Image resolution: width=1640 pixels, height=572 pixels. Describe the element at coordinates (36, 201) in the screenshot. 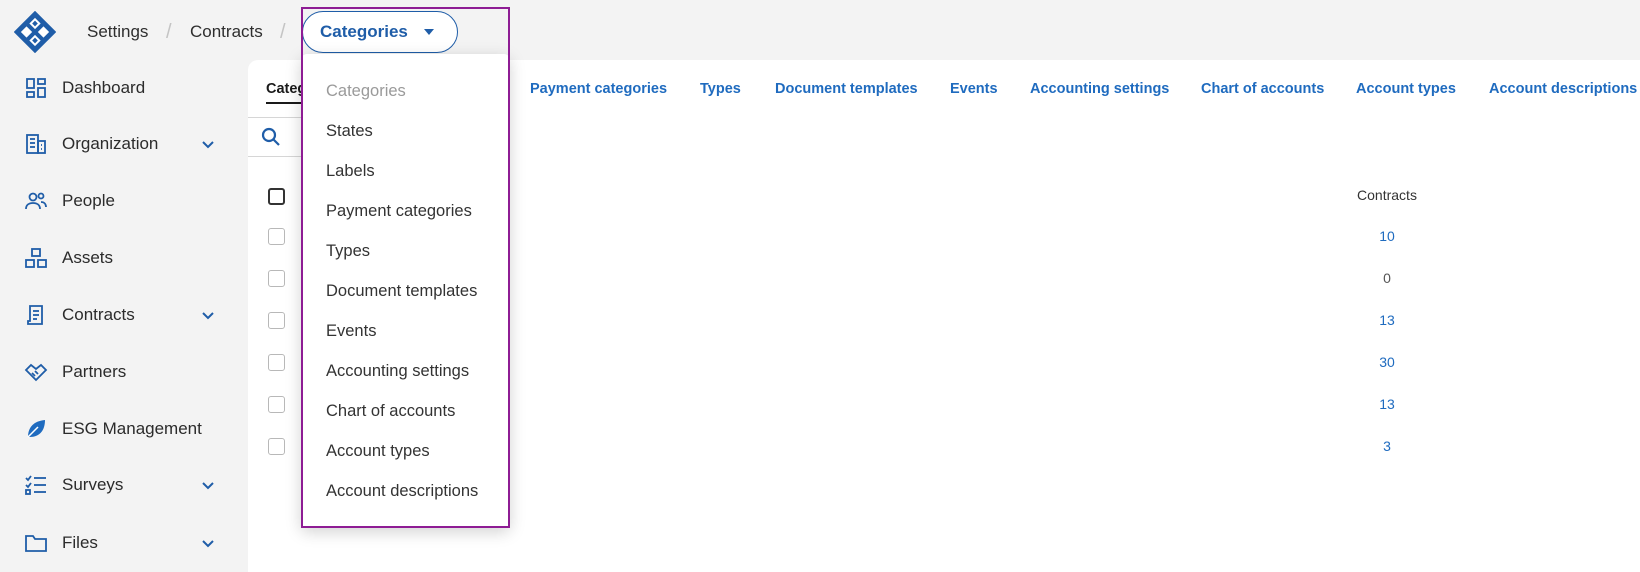

I see `people-icon` at that location.